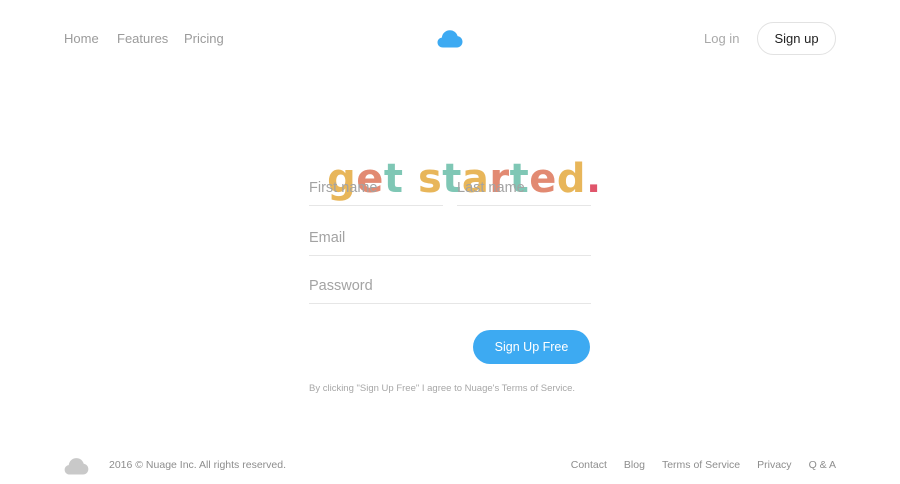  What do you see at coordinates (204, 38) in the screenshot?
I see `nav-pricing: Pricing` at bounding box center [204, 38].